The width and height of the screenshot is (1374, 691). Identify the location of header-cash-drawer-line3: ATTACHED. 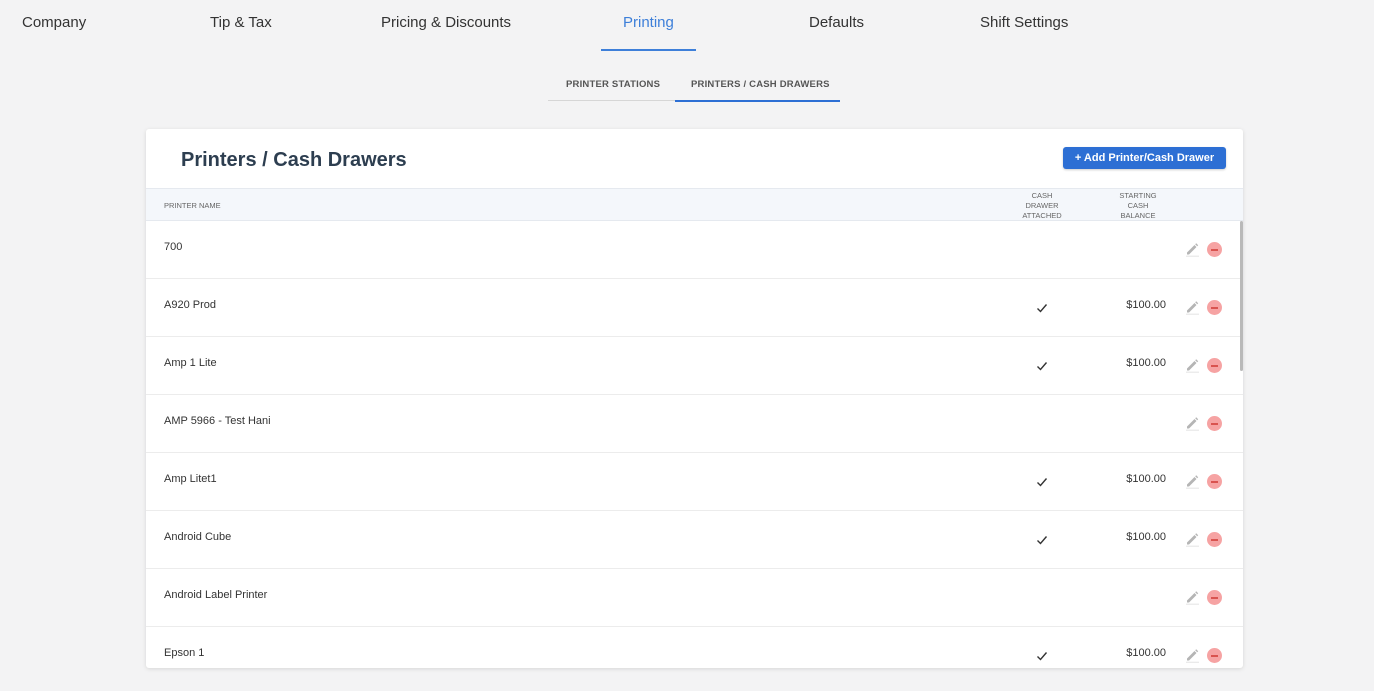
(1042, 215).